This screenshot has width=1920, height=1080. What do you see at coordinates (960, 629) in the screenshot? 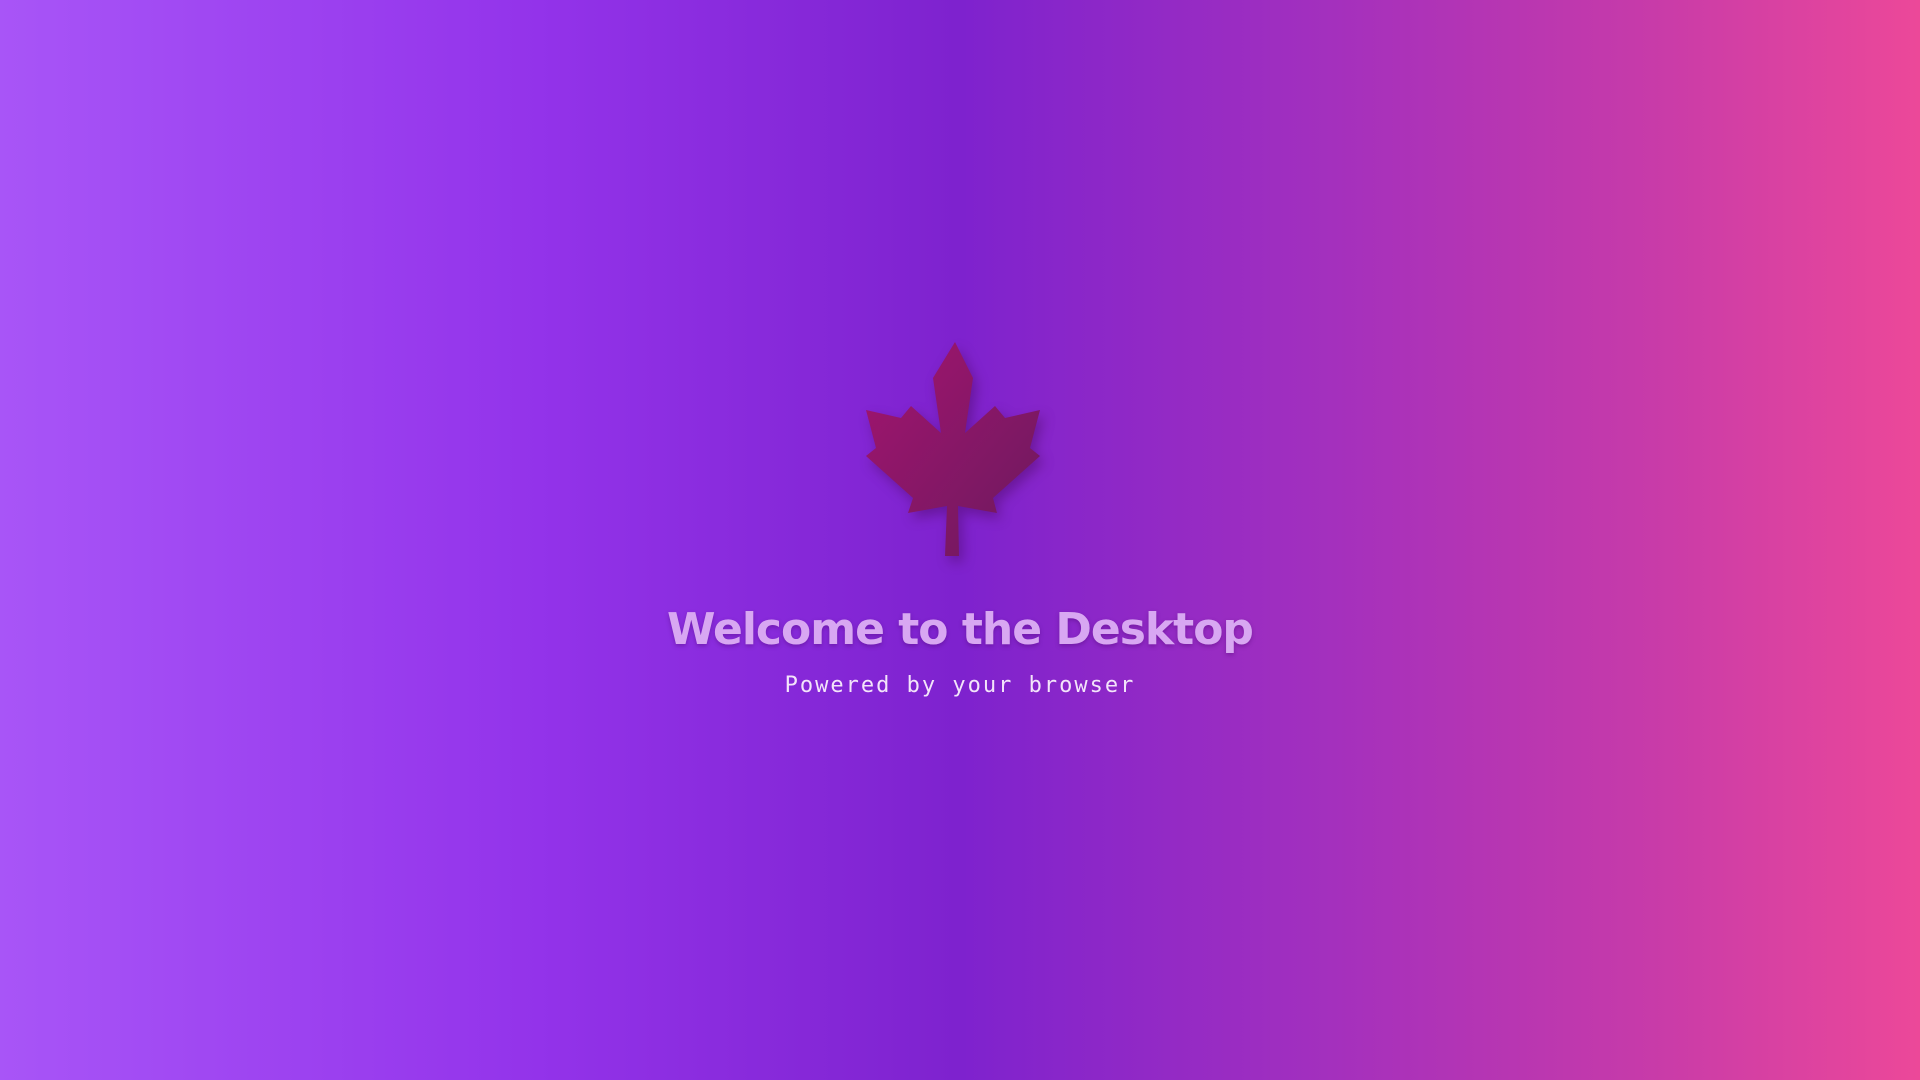
I see `welcome-title: Welcome to the Desktop` at bounding box center [960, 629].